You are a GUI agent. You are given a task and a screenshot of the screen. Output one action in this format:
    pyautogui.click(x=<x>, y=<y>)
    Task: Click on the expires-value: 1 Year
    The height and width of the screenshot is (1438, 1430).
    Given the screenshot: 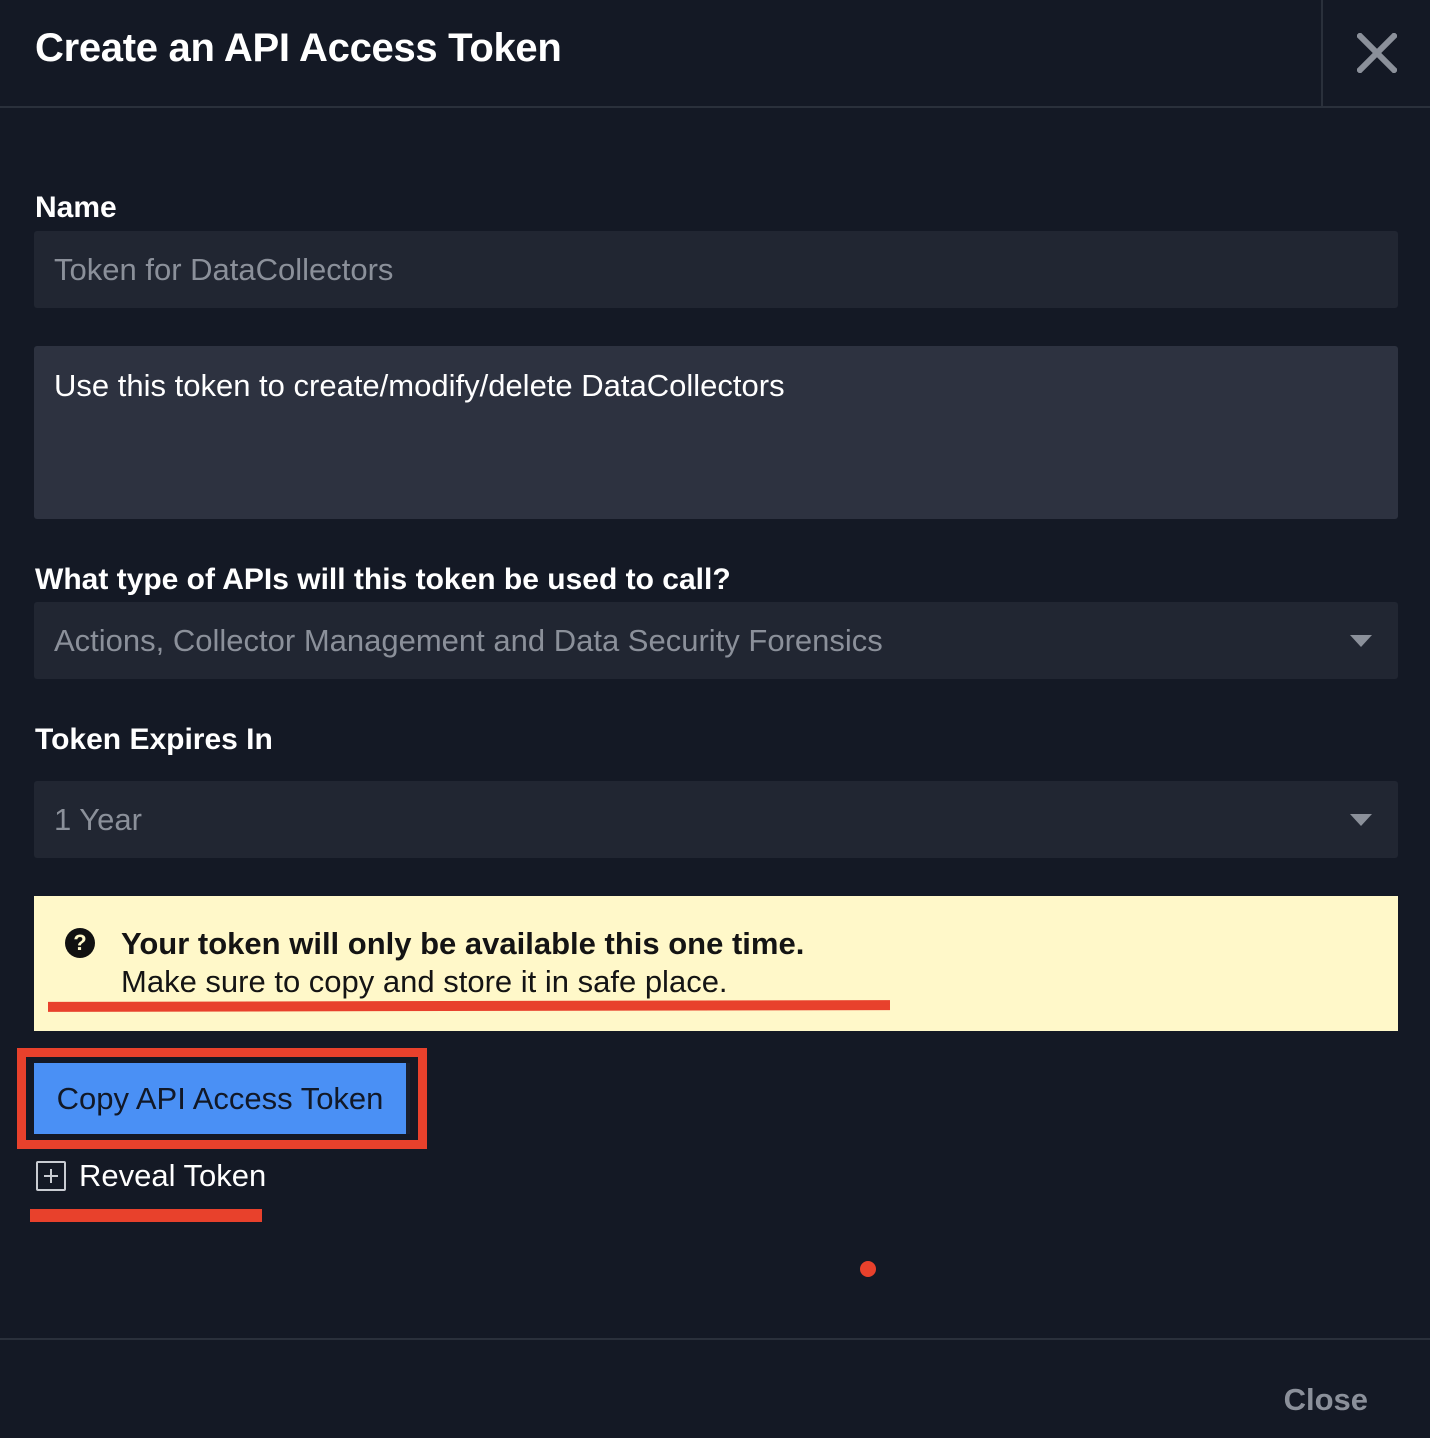 What is the action you would take?
    pyautogui.click(x=98, y=819)
    